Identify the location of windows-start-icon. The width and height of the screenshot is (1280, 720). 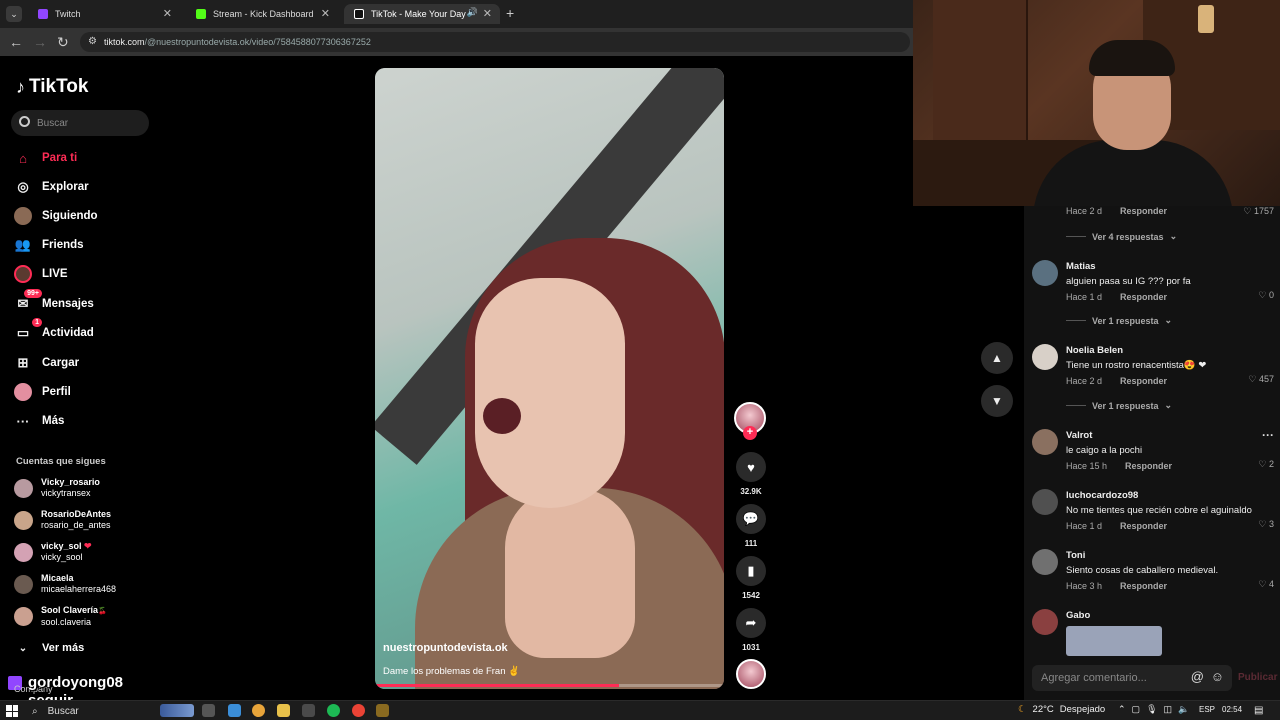
(12, 711).